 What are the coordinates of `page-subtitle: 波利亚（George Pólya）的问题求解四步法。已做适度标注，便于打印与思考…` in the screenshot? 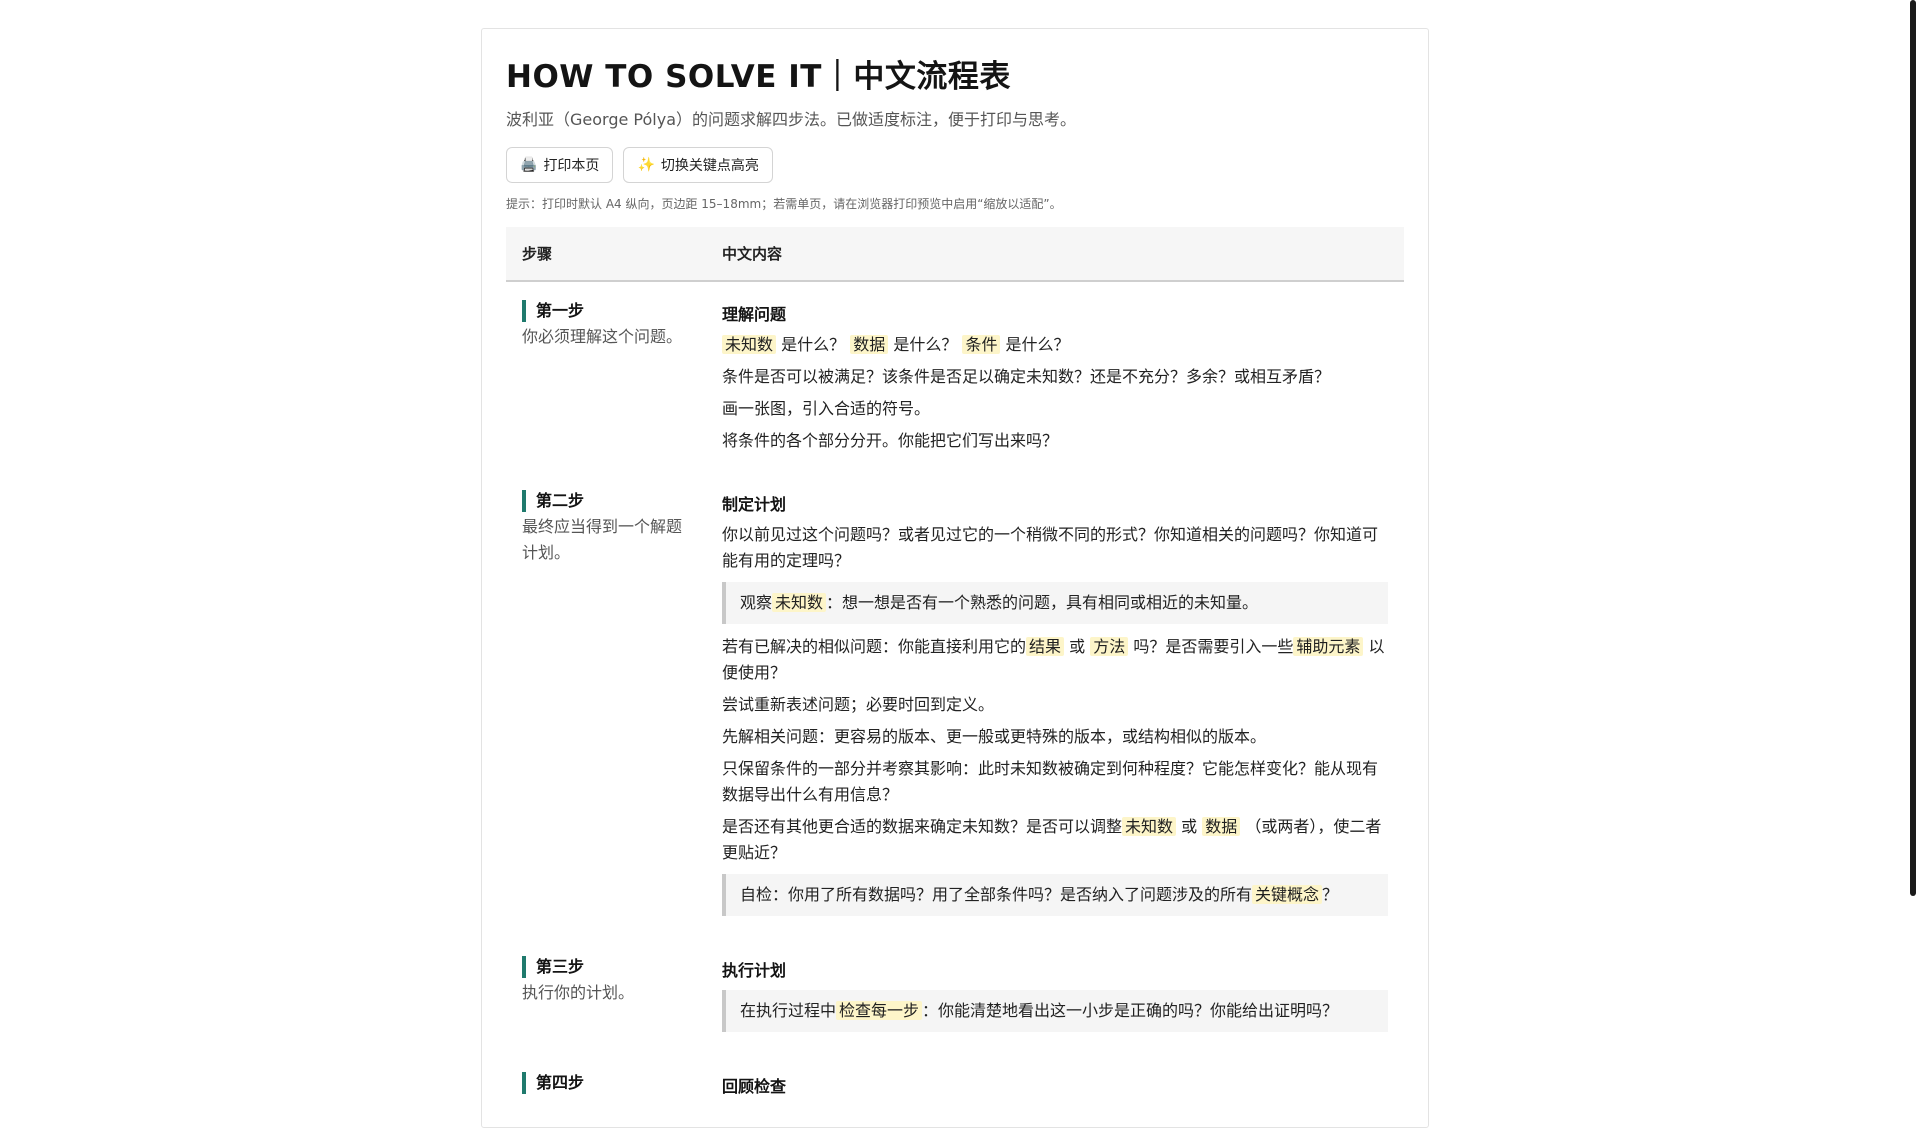 It's located at (791, 119).